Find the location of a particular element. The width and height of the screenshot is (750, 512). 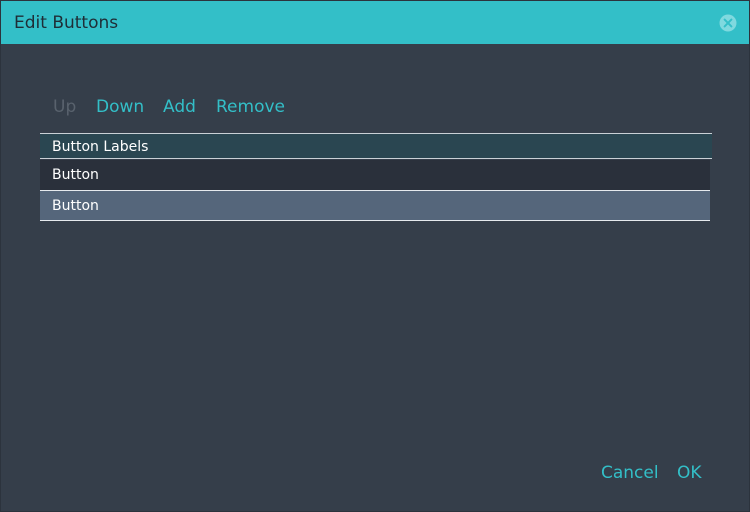

table-header: Button Labels is located at coordinates (376, 146).